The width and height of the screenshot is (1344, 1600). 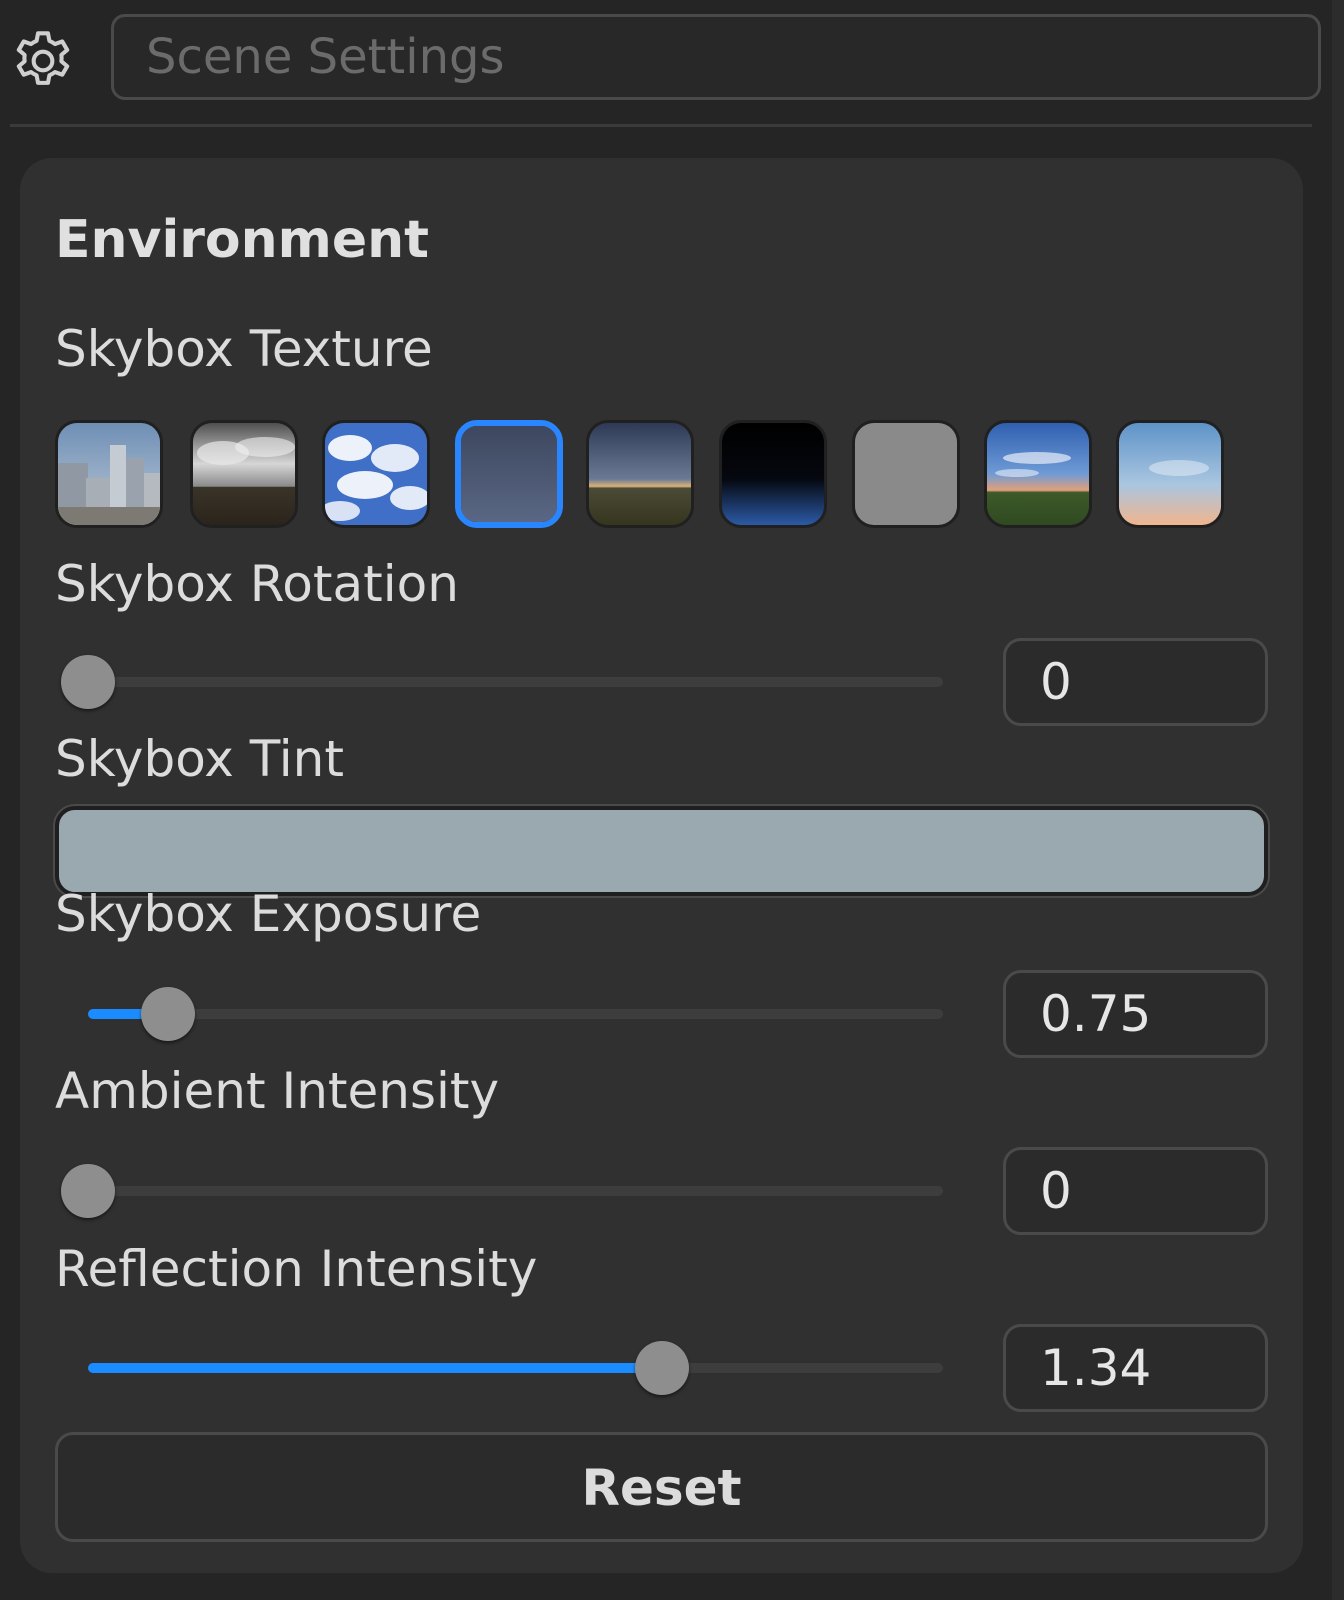 I want to click on reflection-intensity-input: 1.34, so click(x=1135, y=1368).